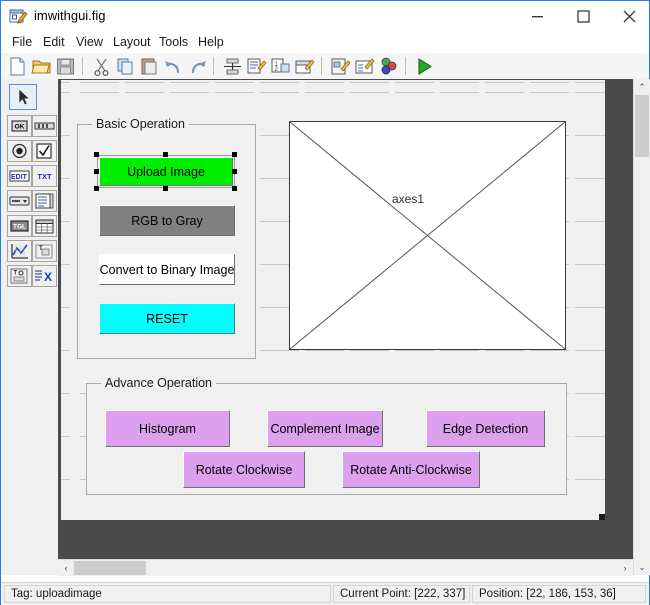 This screenshot has height=605, width=650. What do you see at coordinates (159, 383) in the screenshot?
I see `advance-operation-panel-title: Advance Operation` at bounding box center [159, 383].